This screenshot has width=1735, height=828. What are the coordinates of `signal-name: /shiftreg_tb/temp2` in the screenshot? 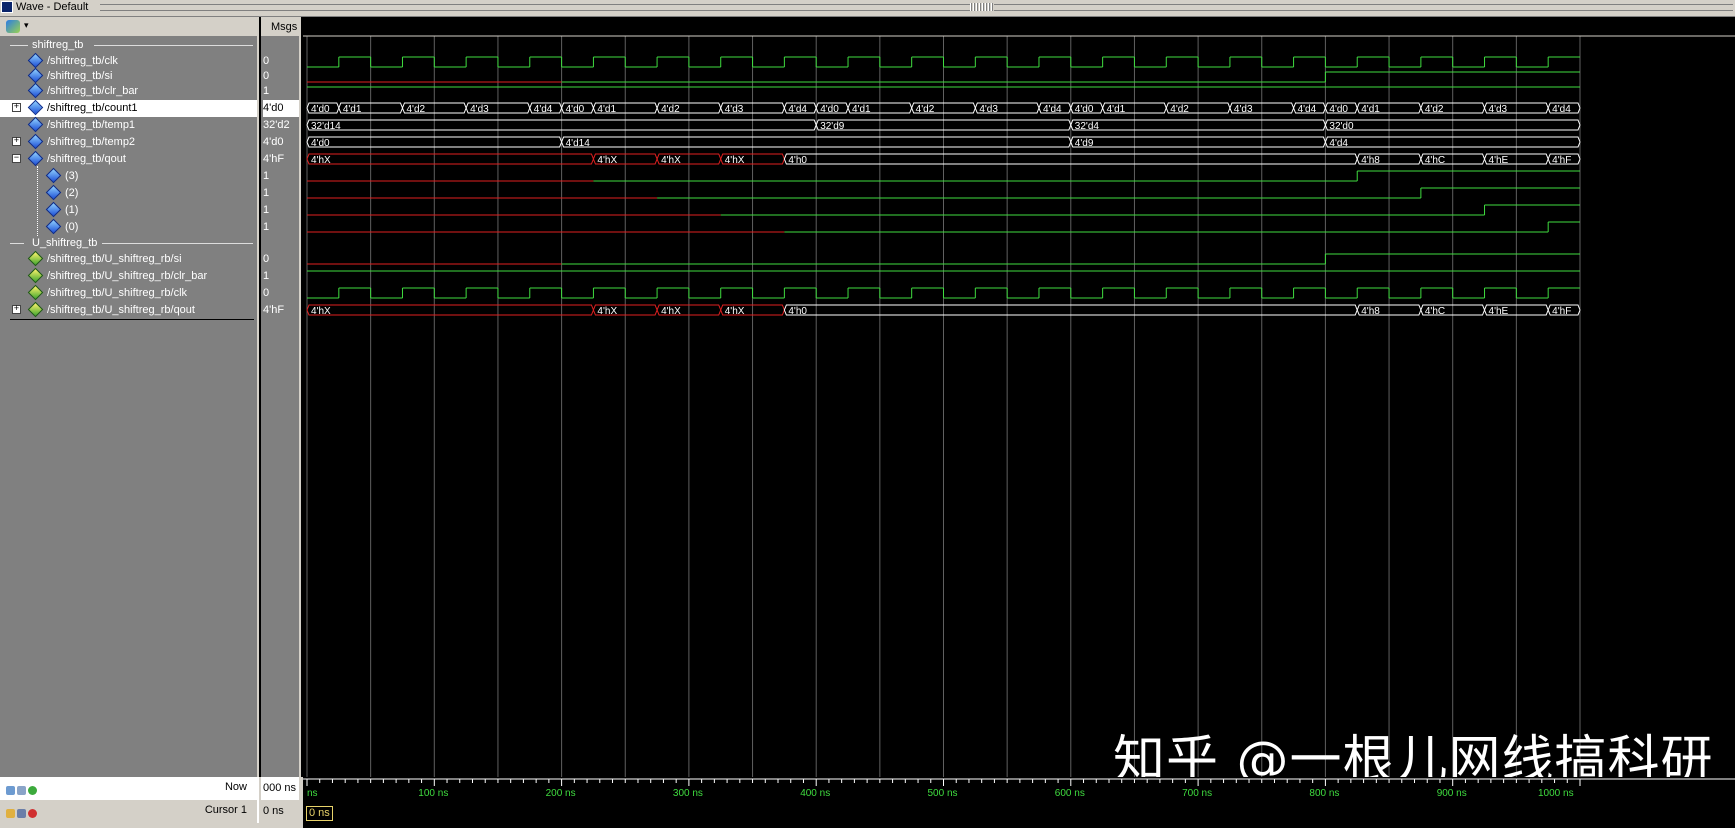 It's located at (91, 142).